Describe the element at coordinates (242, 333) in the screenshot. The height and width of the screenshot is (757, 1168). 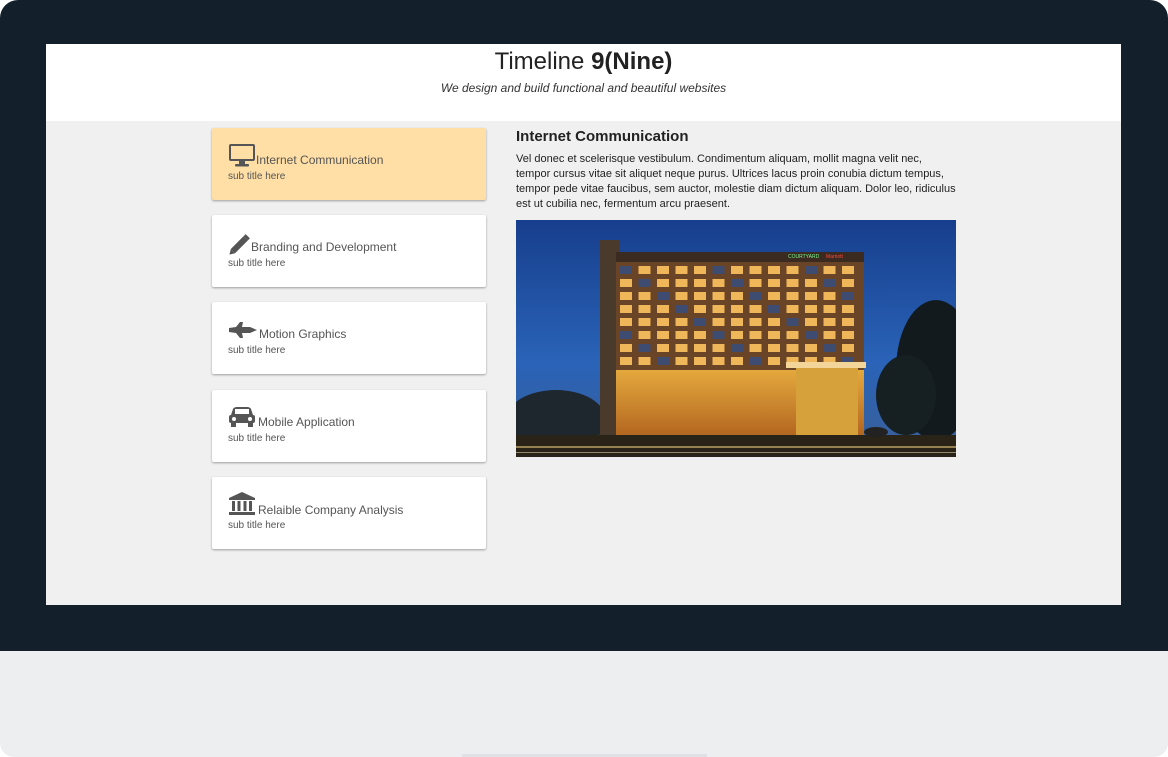
I see `space-shuttle-icon` at that location.